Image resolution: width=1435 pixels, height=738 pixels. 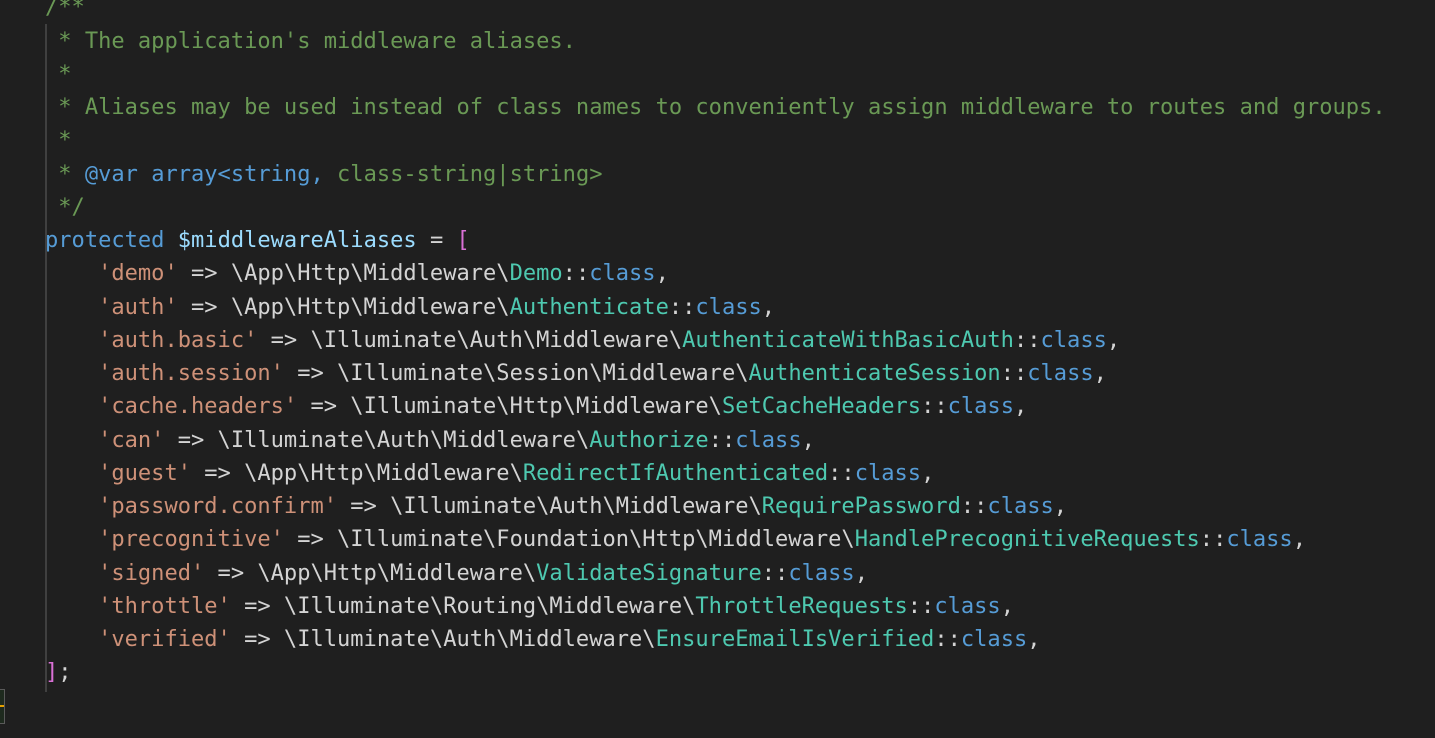 I want to click on code-token-string: 'verified', so click(x=138, y=640).